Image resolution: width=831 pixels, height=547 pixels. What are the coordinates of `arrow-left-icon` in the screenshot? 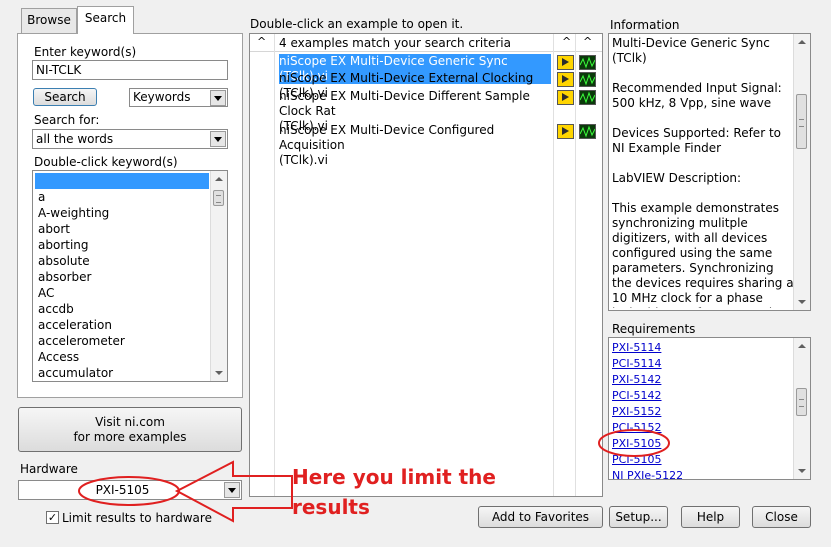 It's located at (233, 491).